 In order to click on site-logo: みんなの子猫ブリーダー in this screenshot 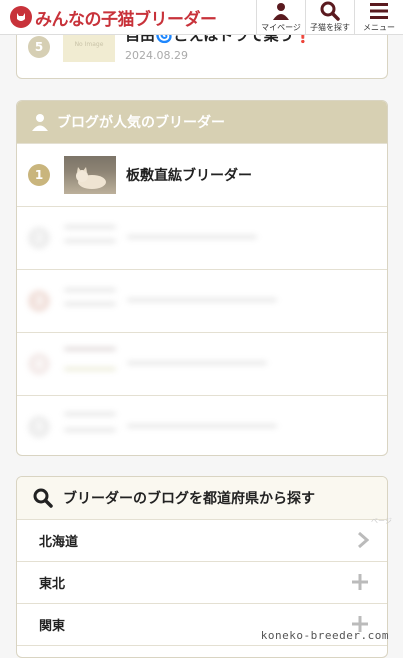, I will do `click(113, 17)`.